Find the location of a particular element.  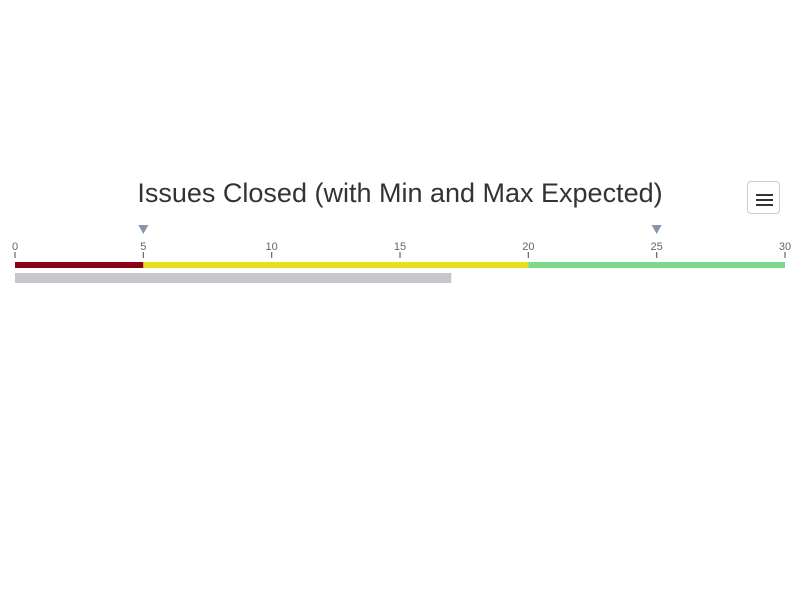

axis-ticks: 0 5 10 15 20 25 30 is located at coordinates (401, 249).